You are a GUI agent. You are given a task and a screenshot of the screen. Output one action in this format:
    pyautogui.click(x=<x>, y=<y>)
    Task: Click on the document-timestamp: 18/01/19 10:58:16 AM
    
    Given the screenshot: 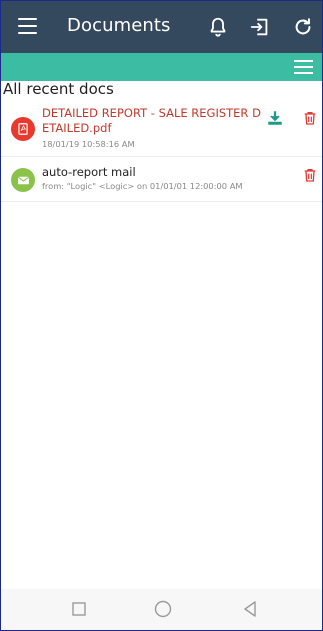 What is the action you would take?
    pyautogui.click(x=88, y=144)
    